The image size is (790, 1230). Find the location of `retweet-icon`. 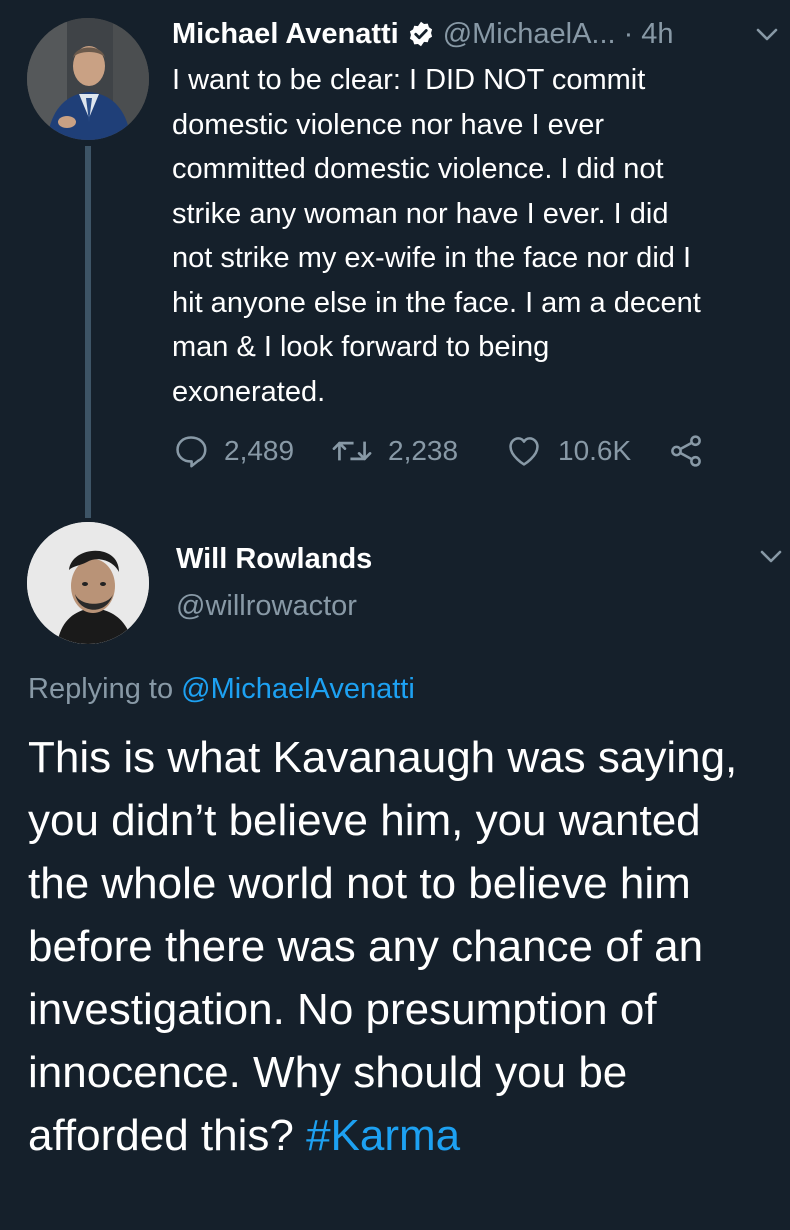

retweet-icon is located at coordinates (352, 451).